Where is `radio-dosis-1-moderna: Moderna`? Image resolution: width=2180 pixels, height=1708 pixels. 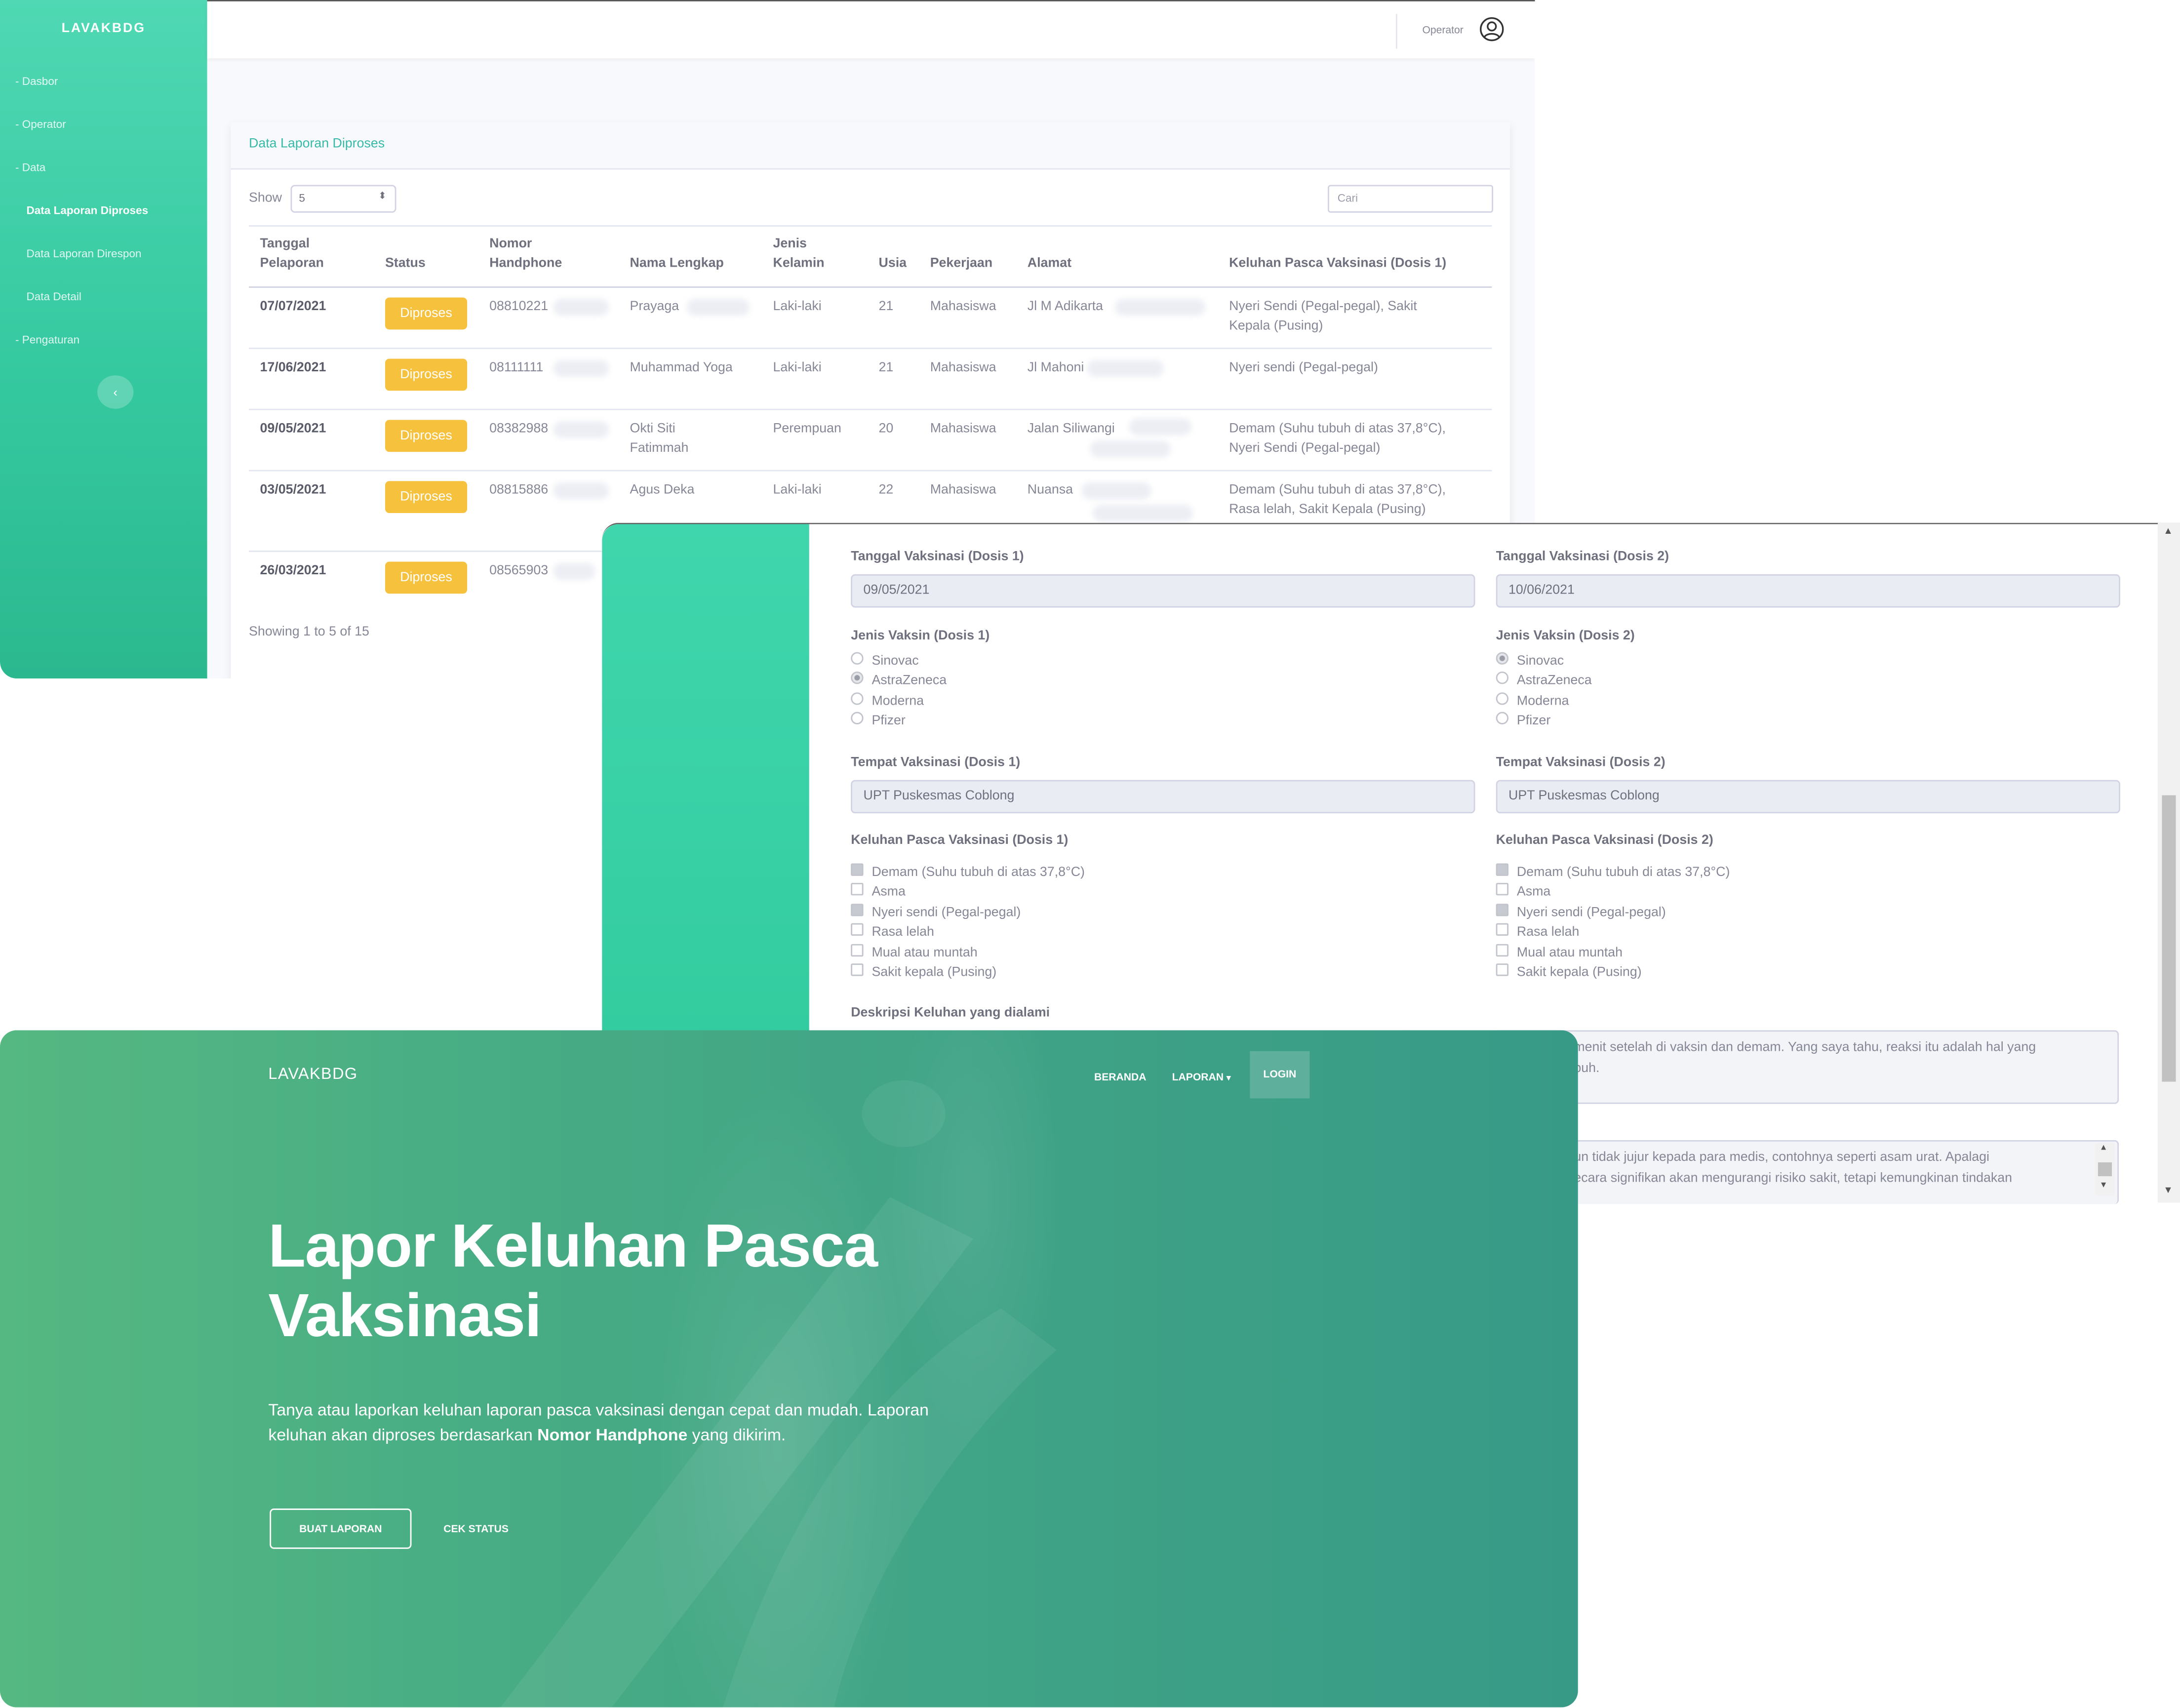 radio-dosis-1-moderna: Moderna is located at coordinates (888, 702).